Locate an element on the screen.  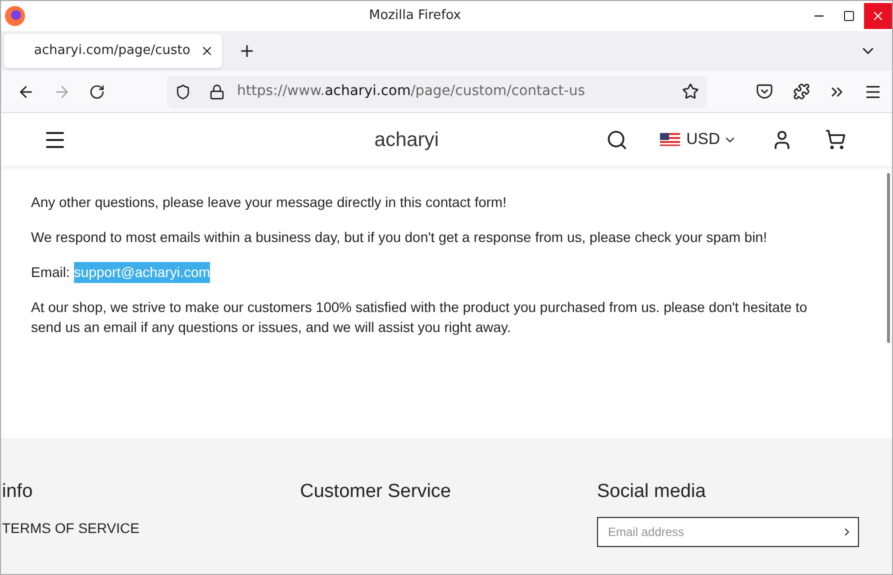
new-tab-icon is located at coordinates (247, 51).